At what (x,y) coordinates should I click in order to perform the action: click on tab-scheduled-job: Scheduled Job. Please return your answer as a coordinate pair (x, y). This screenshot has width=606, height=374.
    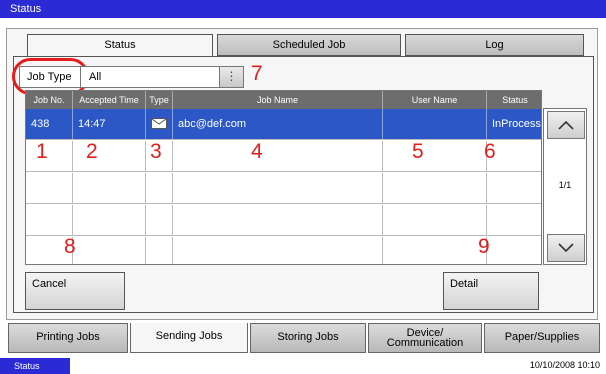
    Looking at the image, I should click on (309, 45).